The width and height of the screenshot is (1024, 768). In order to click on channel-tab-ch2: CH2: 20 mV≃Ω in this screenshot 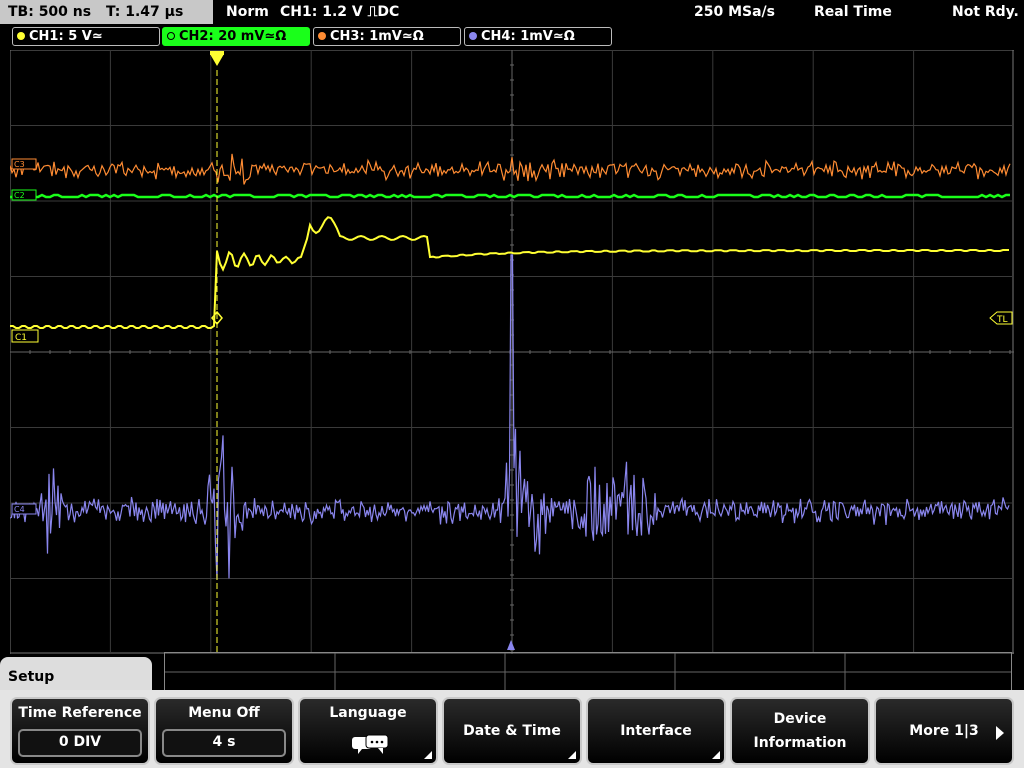, I will do `click(236, 36)`.